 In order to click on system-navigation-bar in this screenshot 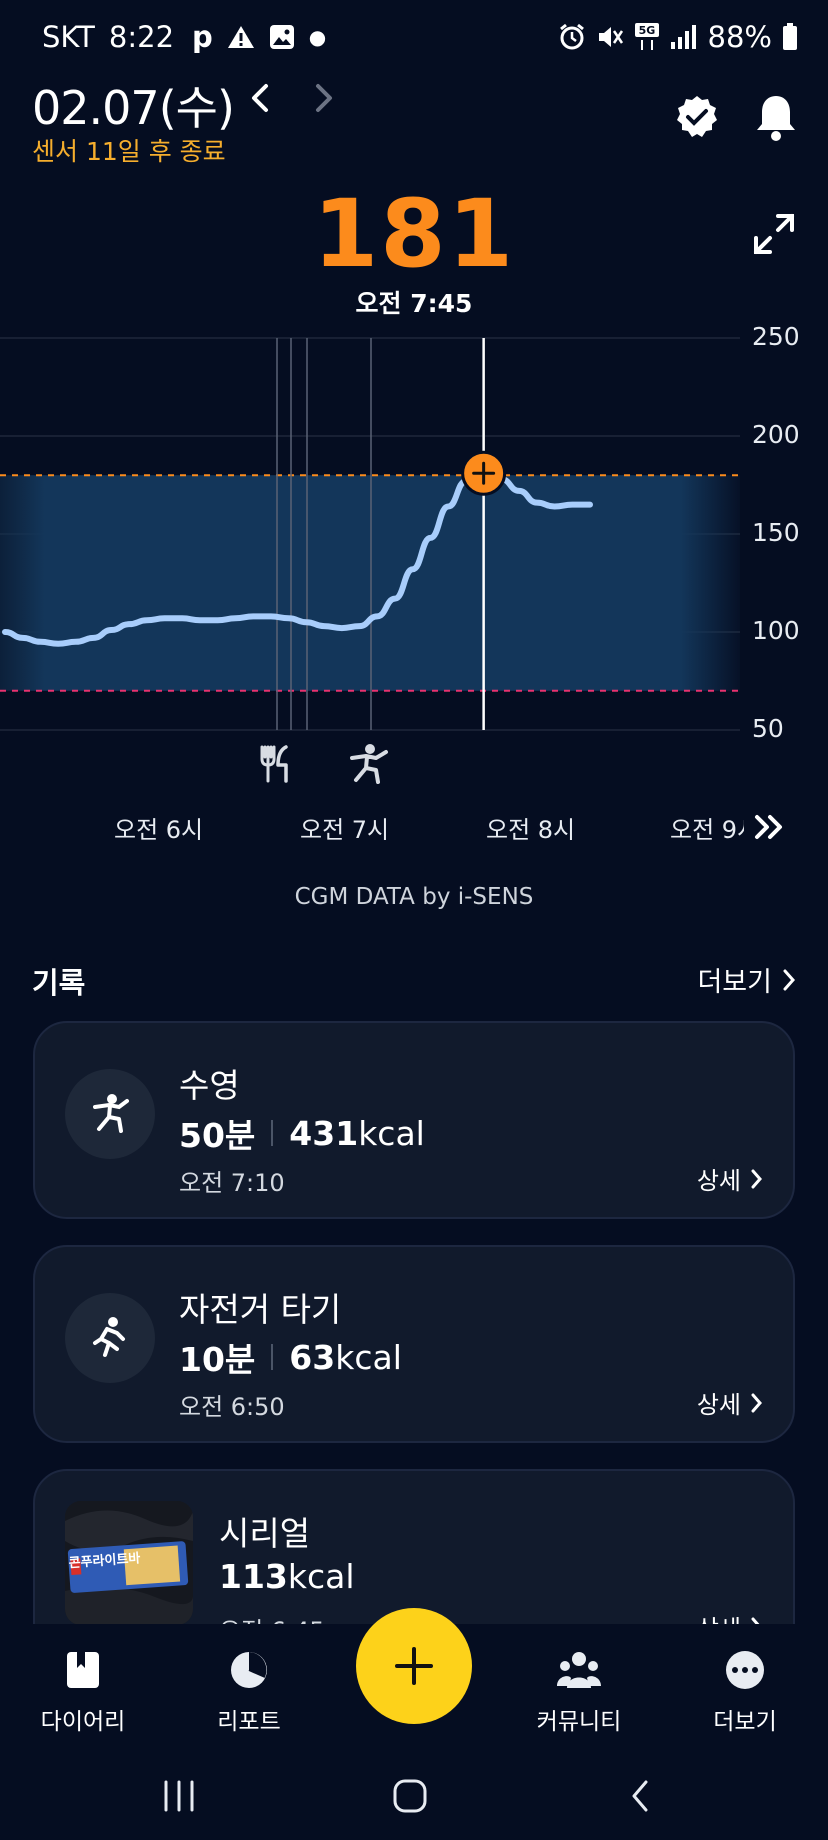, I will do `click(414, 1798)`.